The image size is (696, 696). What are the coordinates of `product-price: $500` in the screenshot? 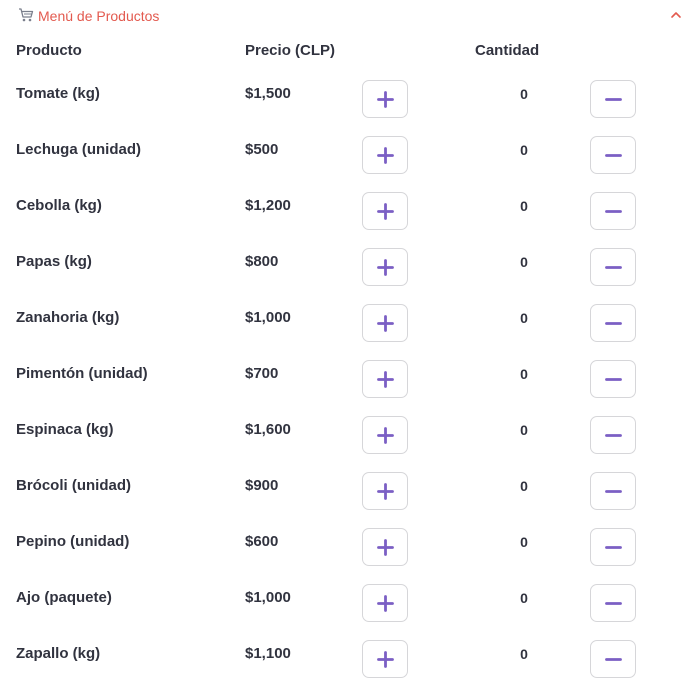 It's located at (262, 149).